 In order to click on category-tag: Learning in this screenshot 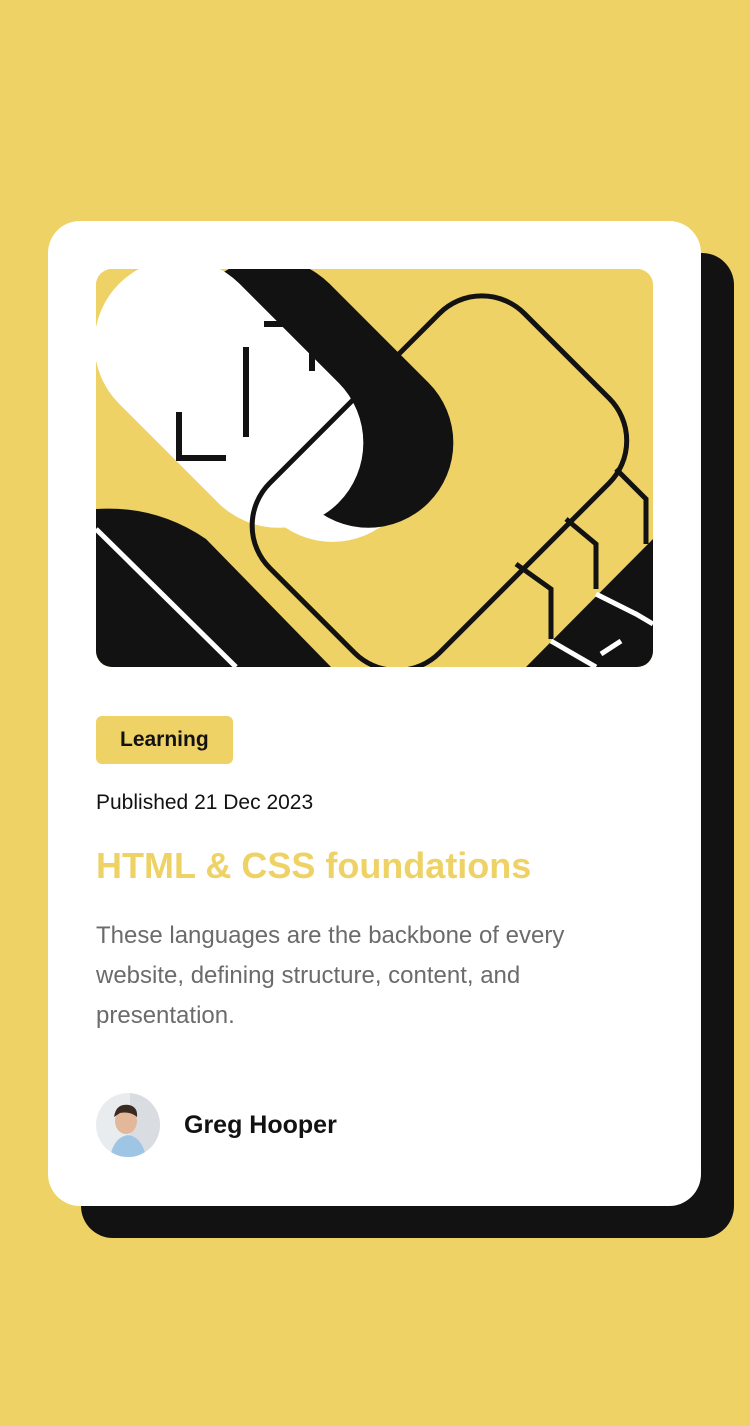, I will do `click(164, 740)`.